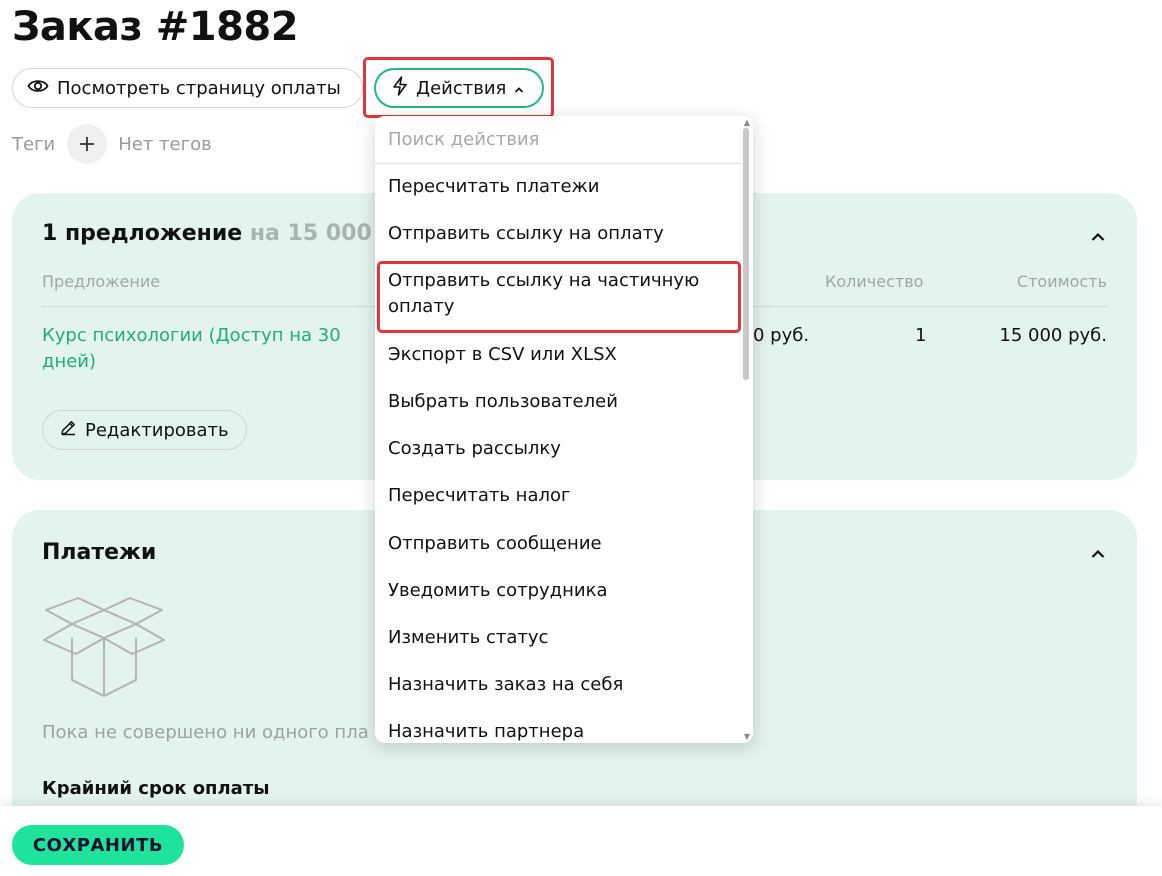  What do you see at coordinates (558, 685) in the screenshot?
I see `menu-item-assign-order-to-self: Назначить заказ на себя` at bounding box center [558, 685].